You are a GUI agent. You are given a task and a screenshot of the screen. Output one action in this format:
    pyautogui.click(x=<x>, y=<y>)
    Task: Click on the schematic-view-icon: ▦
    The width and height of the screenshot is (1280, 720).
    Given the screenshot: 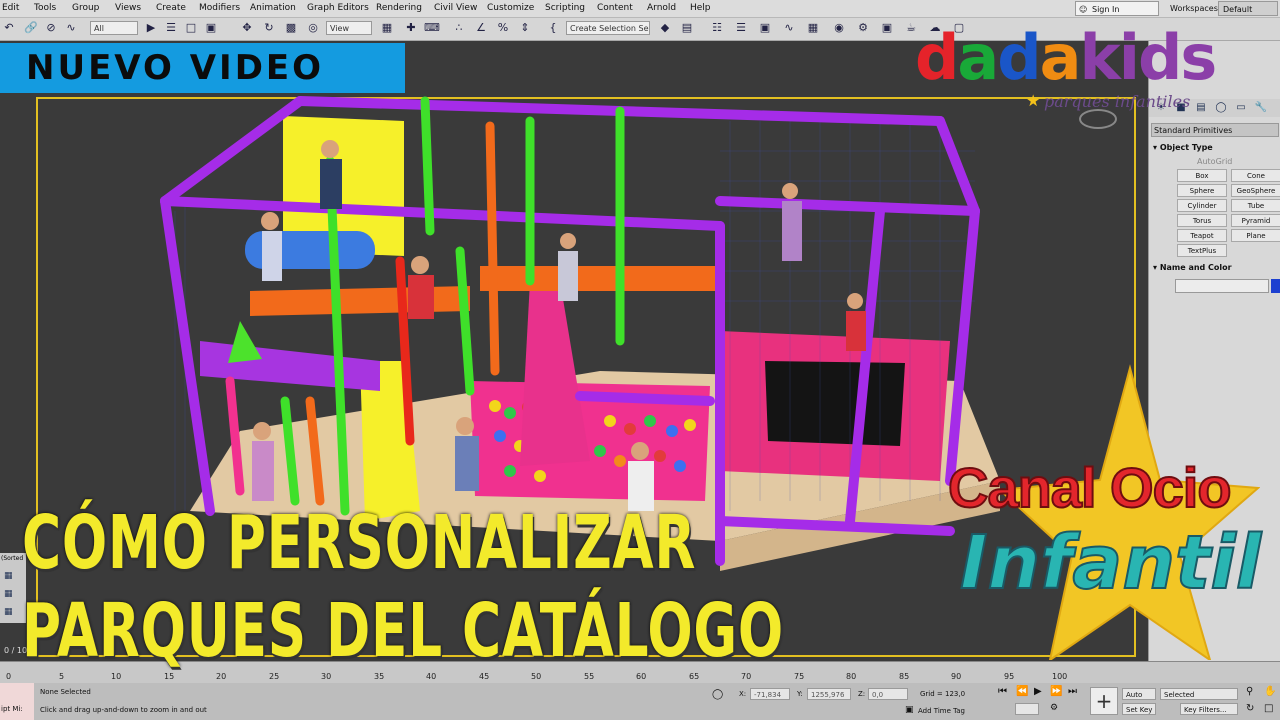 What is the action you would take?
    pyautogui.click(x=813, y=28)
    